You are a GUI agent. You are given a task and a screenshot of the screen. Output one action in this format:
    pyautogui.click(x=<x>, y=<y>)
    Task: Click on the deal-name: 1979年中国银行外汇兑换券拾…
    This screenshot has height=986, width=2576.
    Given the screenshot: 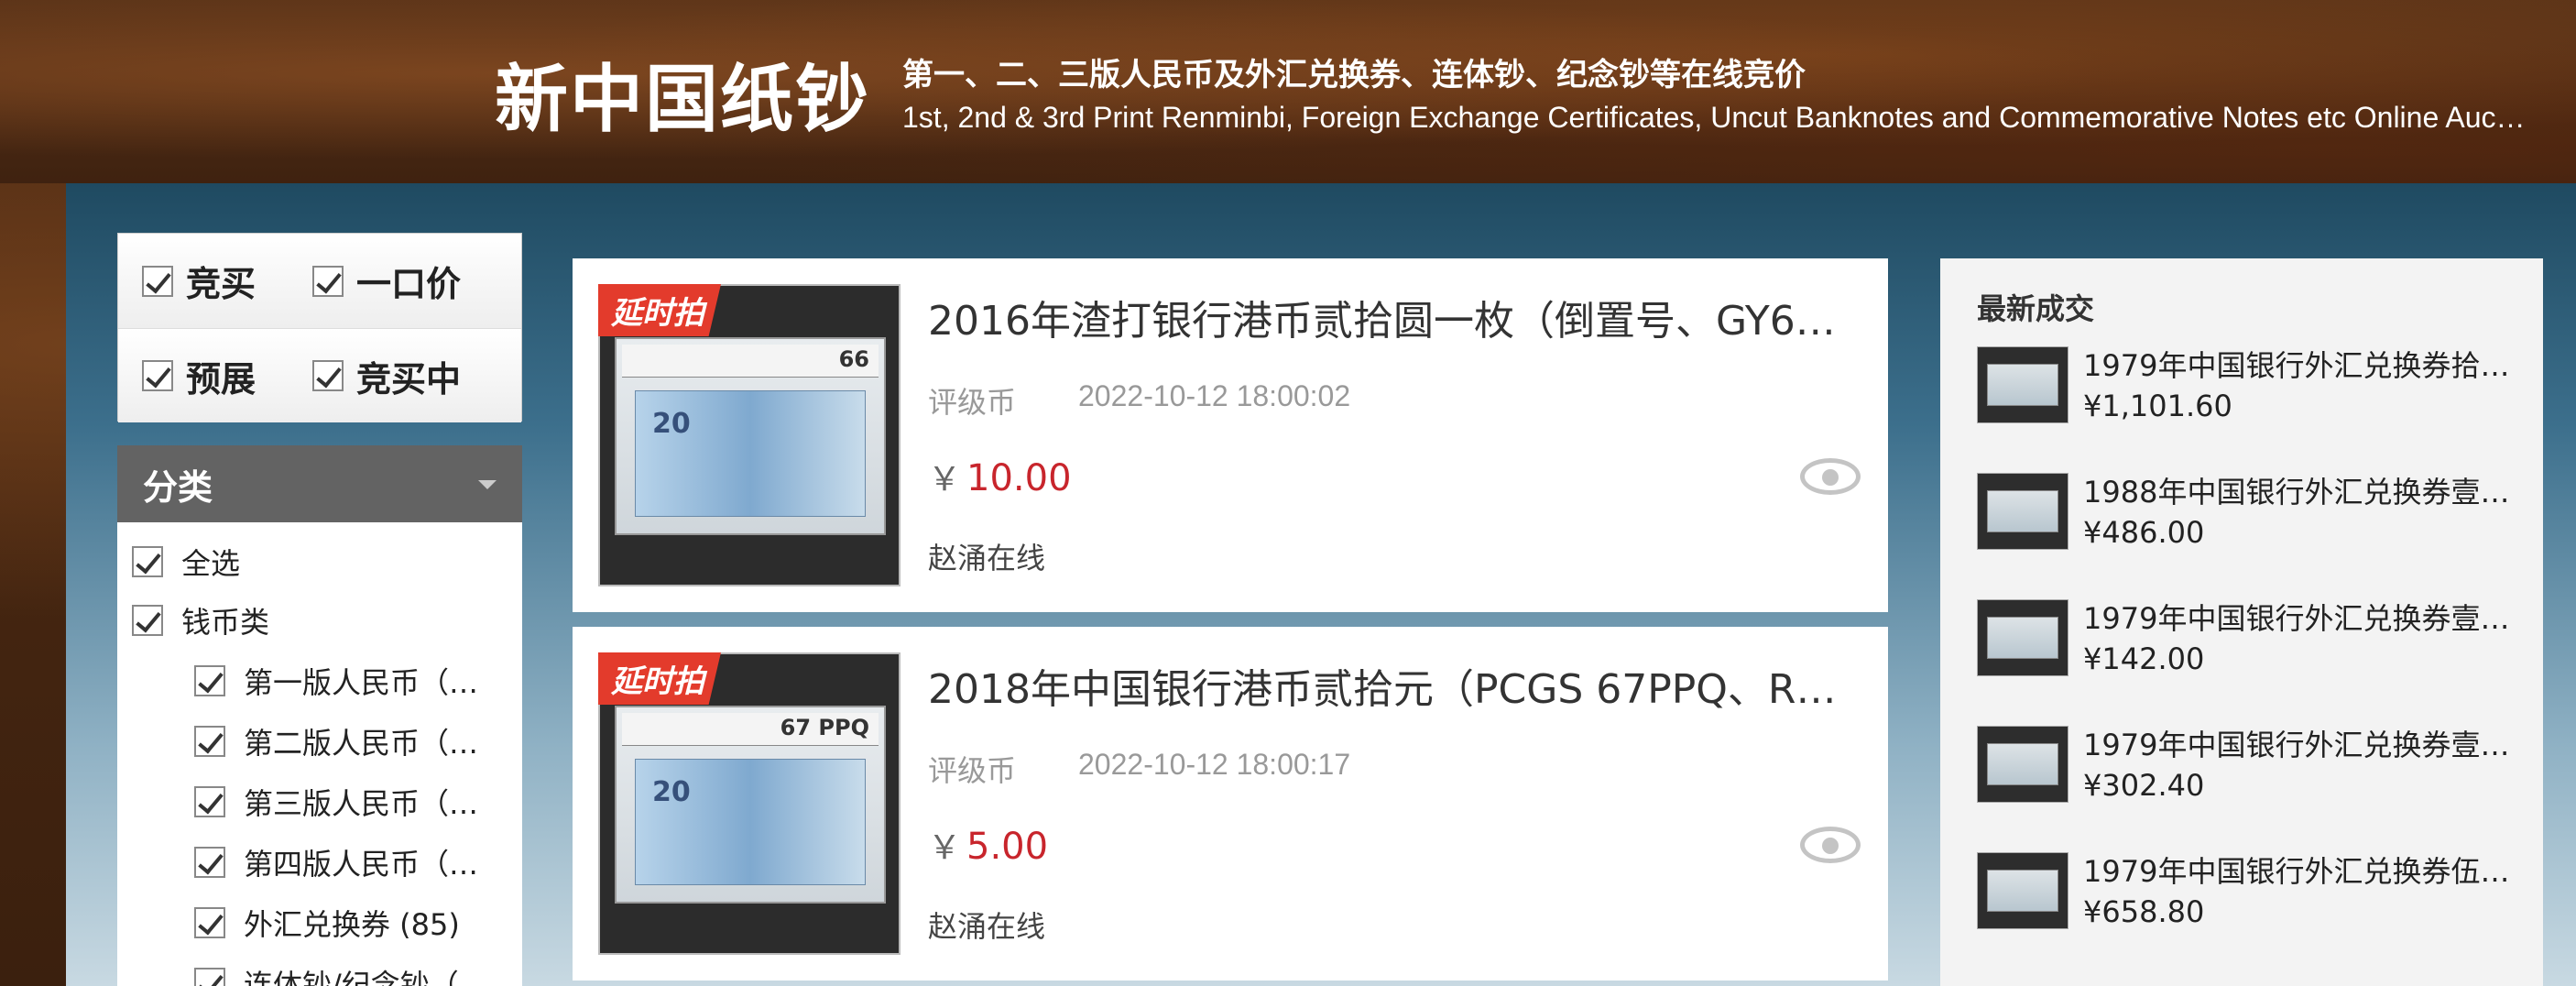 What is the action you would take?
    pyautogui.click(x=2305, y=364)
    